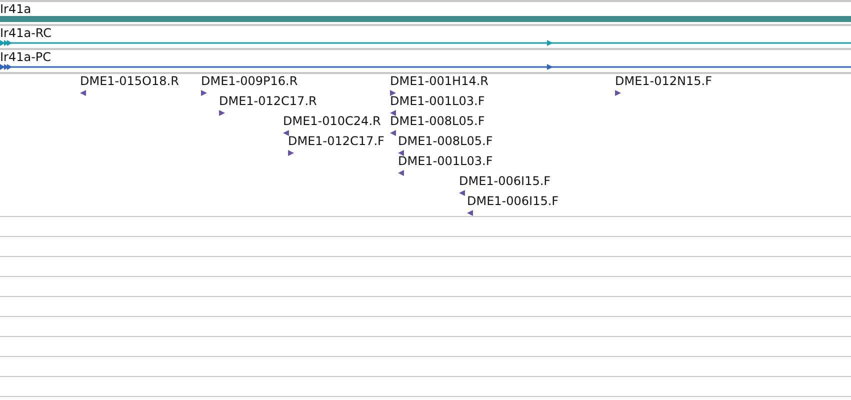  Describe the element at coordinates (26, 57) in the screenshot. I see `transcript-label: Ir41a-PC` at that location.